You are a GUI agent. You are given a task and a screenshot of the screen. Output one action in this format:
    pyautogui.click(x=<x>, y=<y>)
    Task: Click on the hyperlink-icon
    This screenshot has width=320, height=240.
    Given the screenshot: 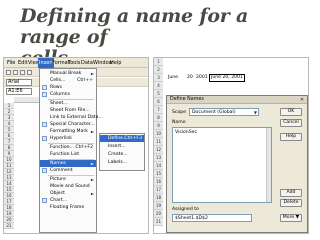 What is the action you would take?
    pyautogui.click(x=44, y=138)
    